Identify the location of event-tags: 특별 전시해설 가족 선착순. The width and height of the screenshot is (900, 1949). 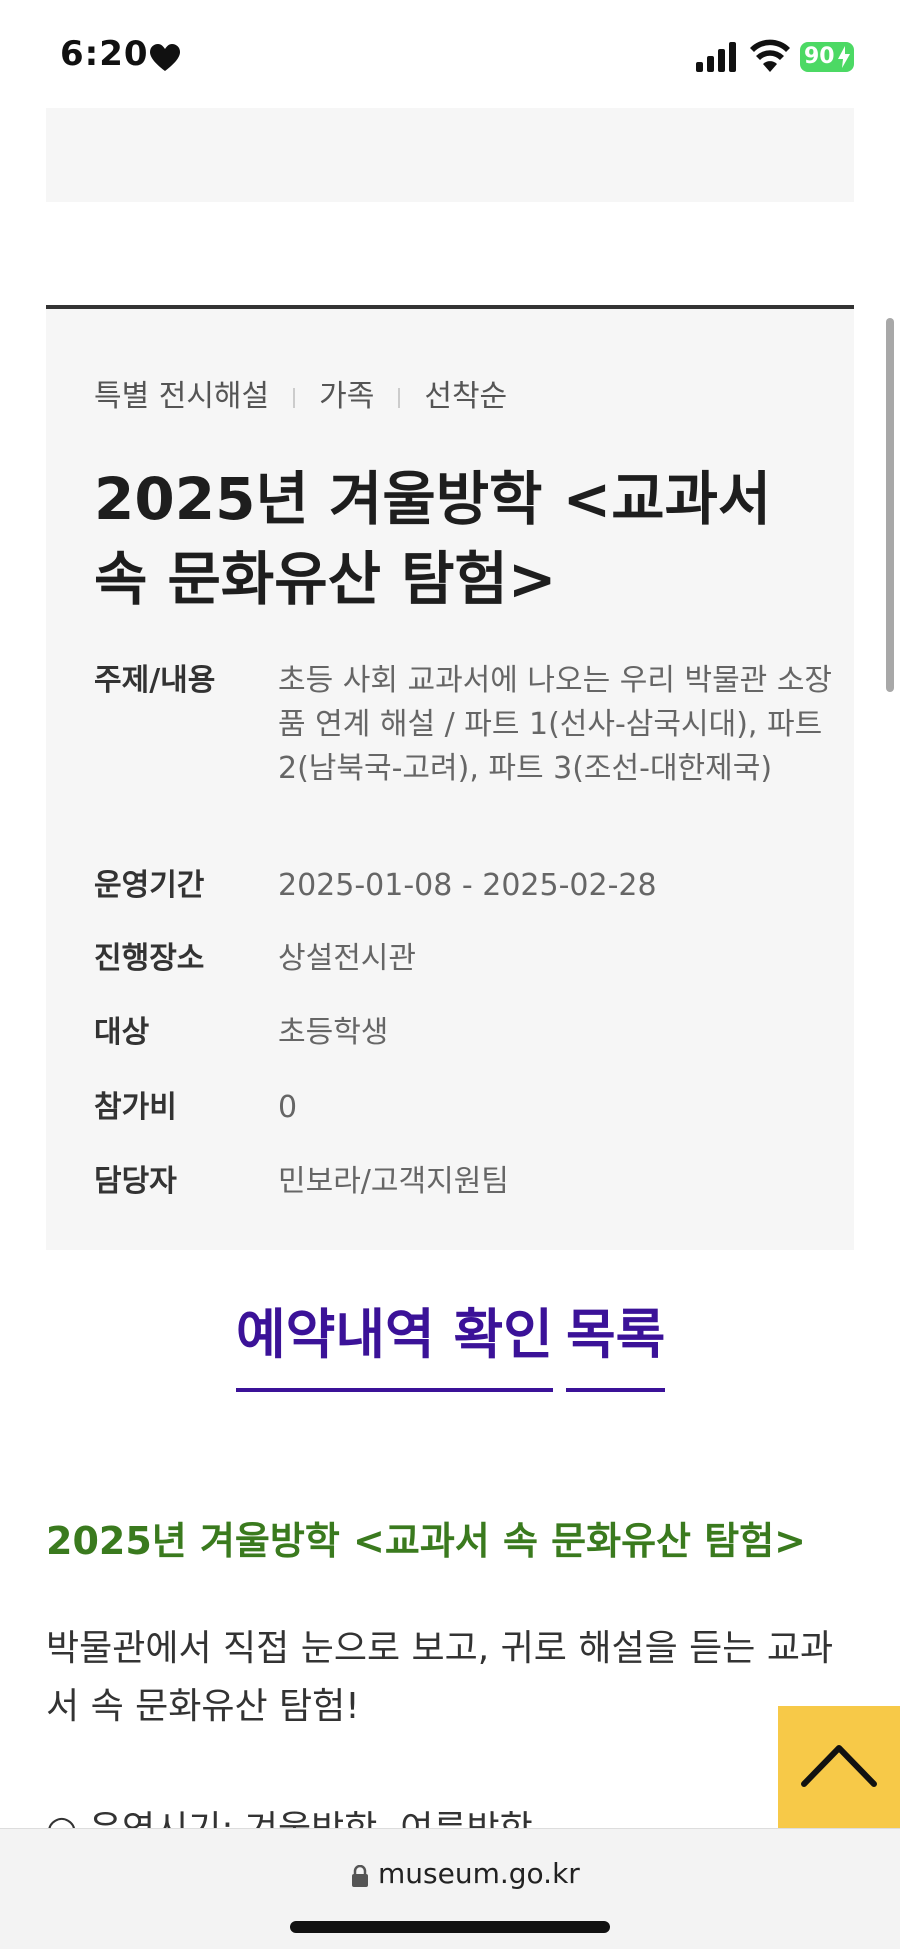
(300, 393).